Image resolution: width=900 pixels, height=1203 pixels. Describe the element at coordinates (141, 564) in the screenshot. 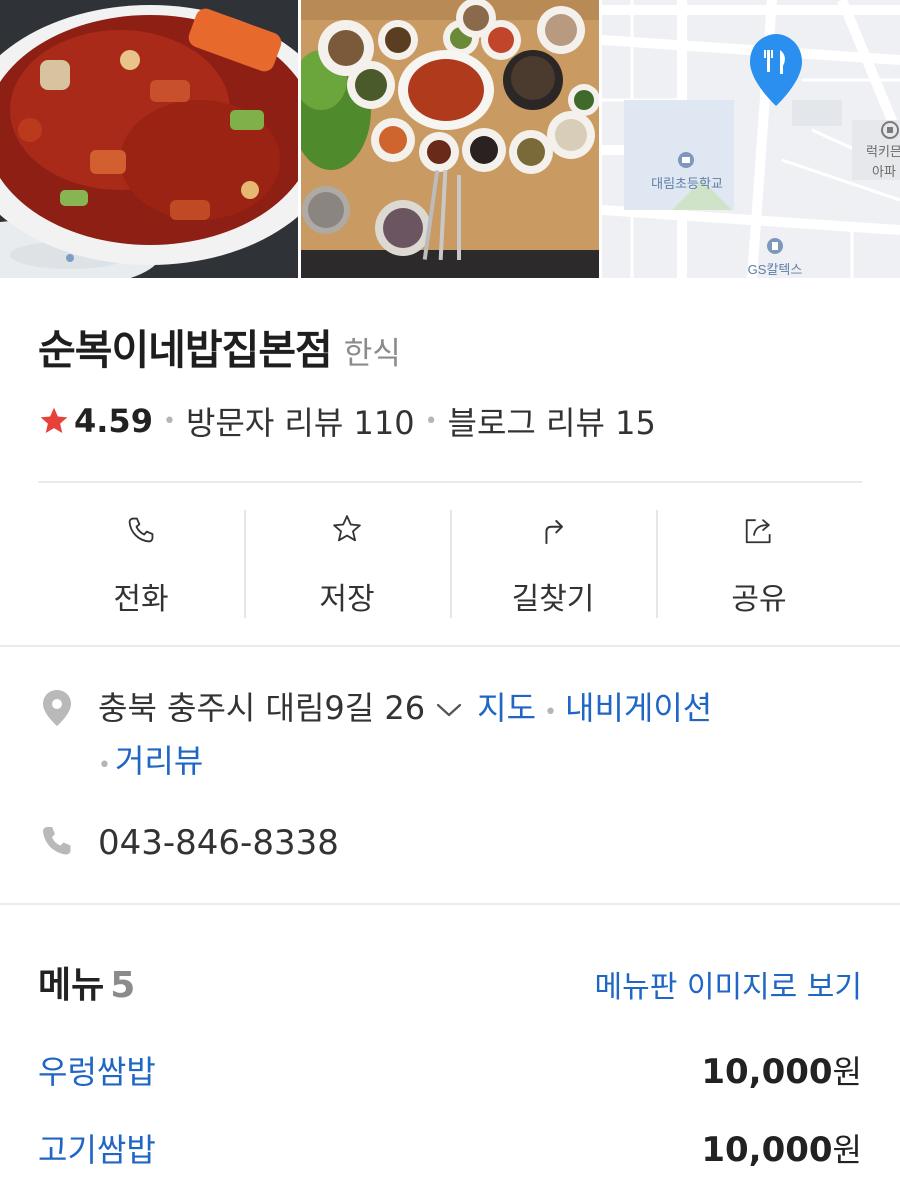

I see `call-button: 전화` at that location.